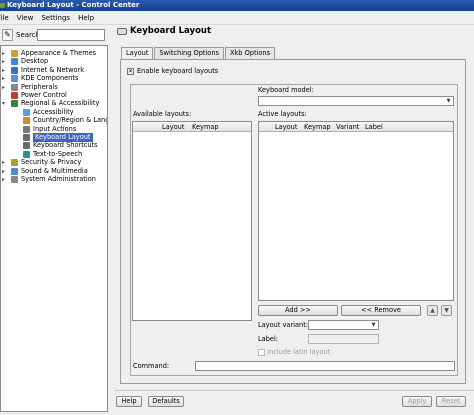  What do you see at coordinates (151, 366) in the screenshot?
I see `command-label: Command:` at bounding box center [151, 366].